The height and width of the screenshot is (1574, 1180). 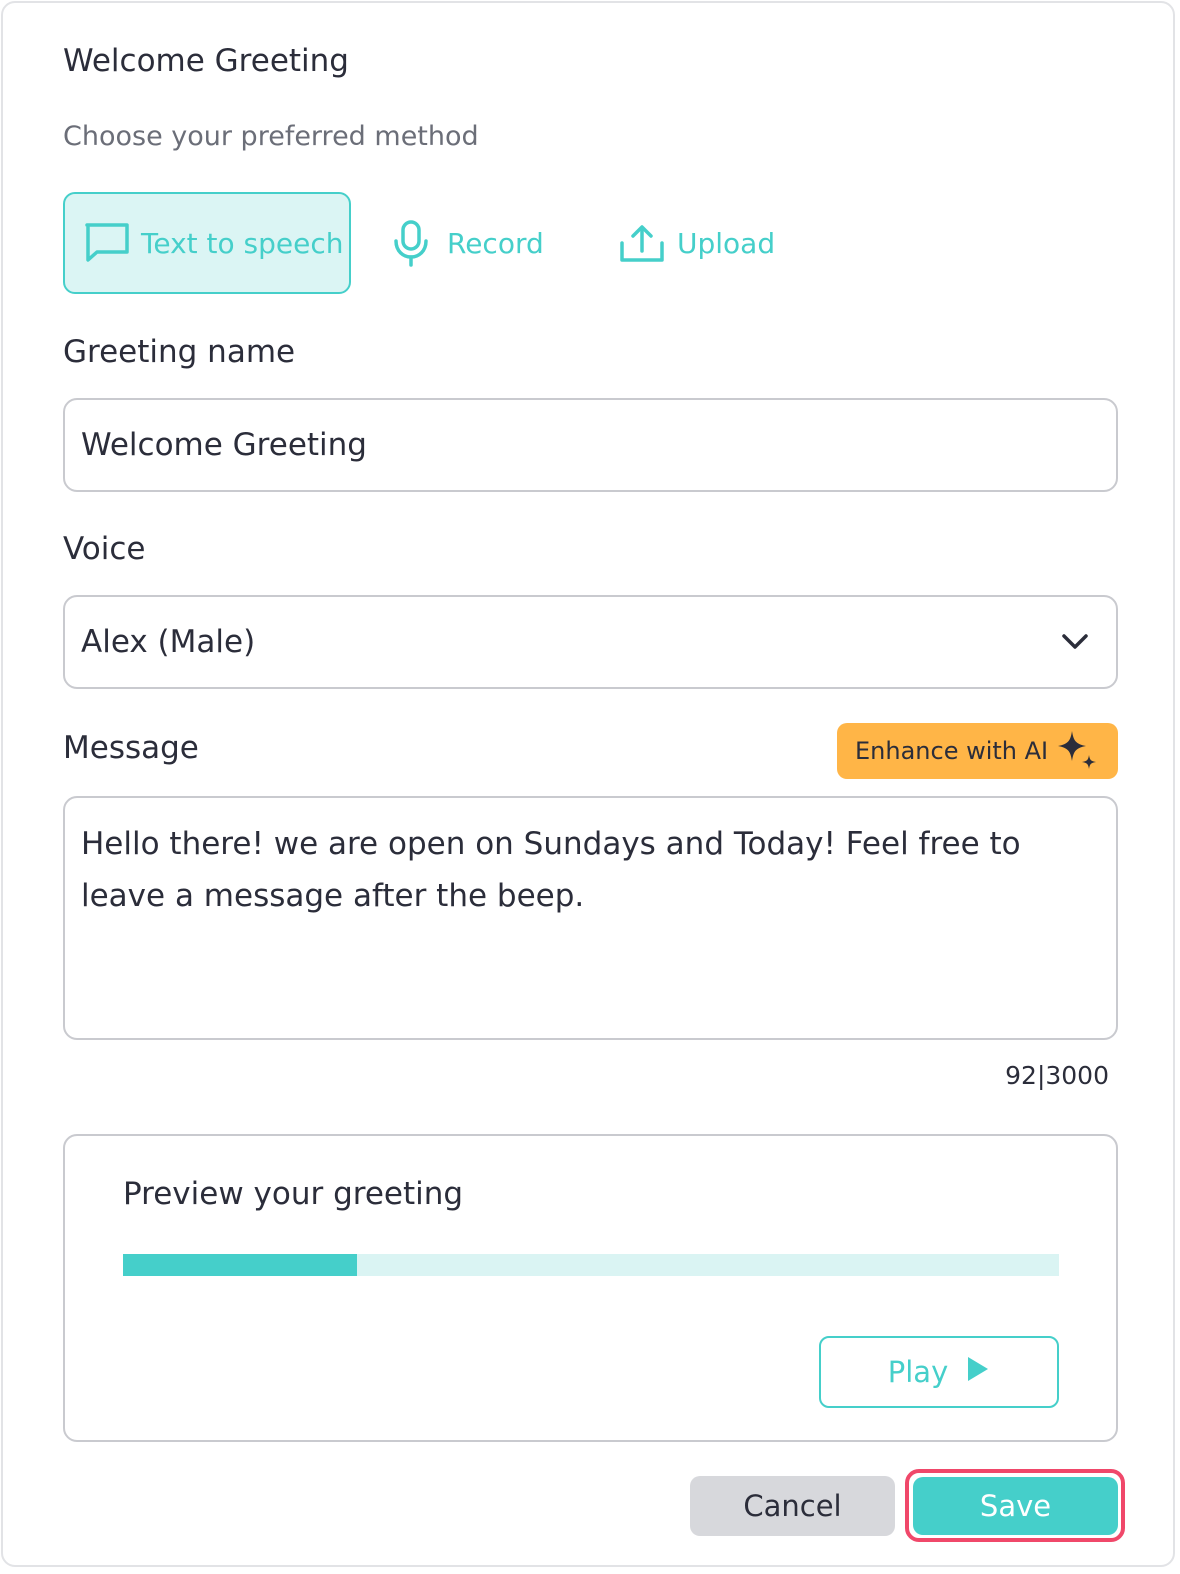 I want to click on tab-upload-label: Upload, so click(x=726, y=243).